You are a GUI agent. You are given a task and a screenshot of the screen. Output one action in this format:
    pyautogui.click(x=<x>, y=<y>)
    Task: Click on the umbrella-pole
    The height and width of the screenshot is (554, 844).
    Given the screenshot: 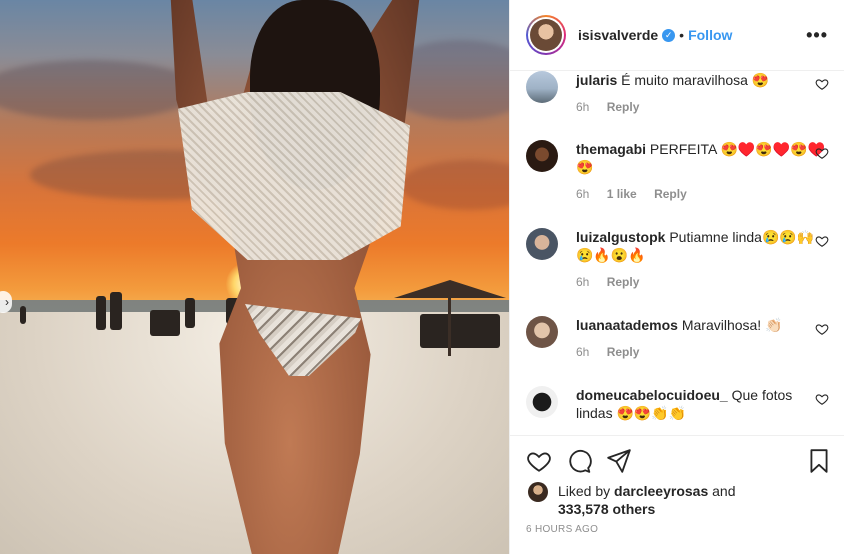 What is the action you would take?
    pyautogui.click(x=449, y=326)
    